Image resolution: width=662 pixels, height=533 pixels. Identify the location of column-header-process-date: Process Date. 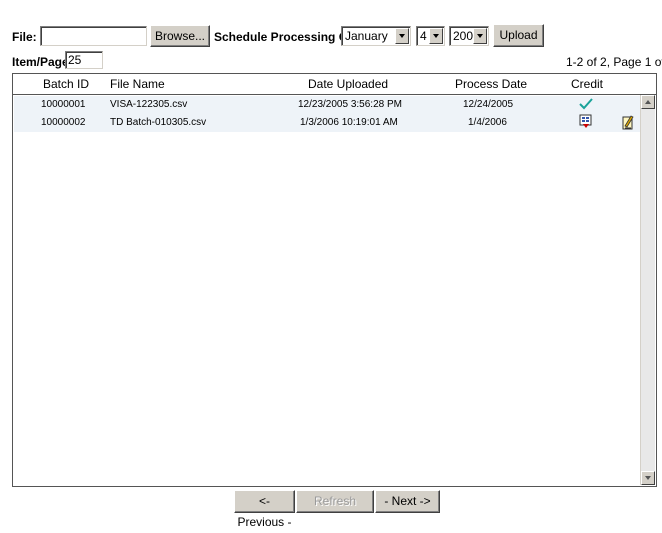
(491, 84).